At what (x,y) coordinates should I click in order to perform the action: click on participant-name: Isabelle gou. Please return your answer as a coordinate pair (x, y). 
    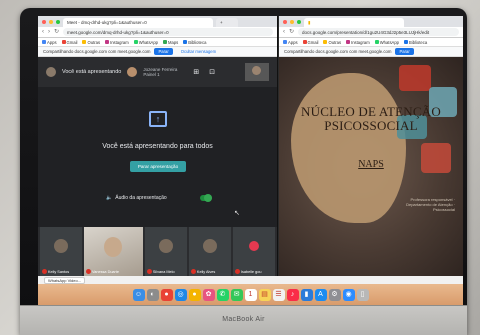
    Looking at the image, I should click on (251, 271).